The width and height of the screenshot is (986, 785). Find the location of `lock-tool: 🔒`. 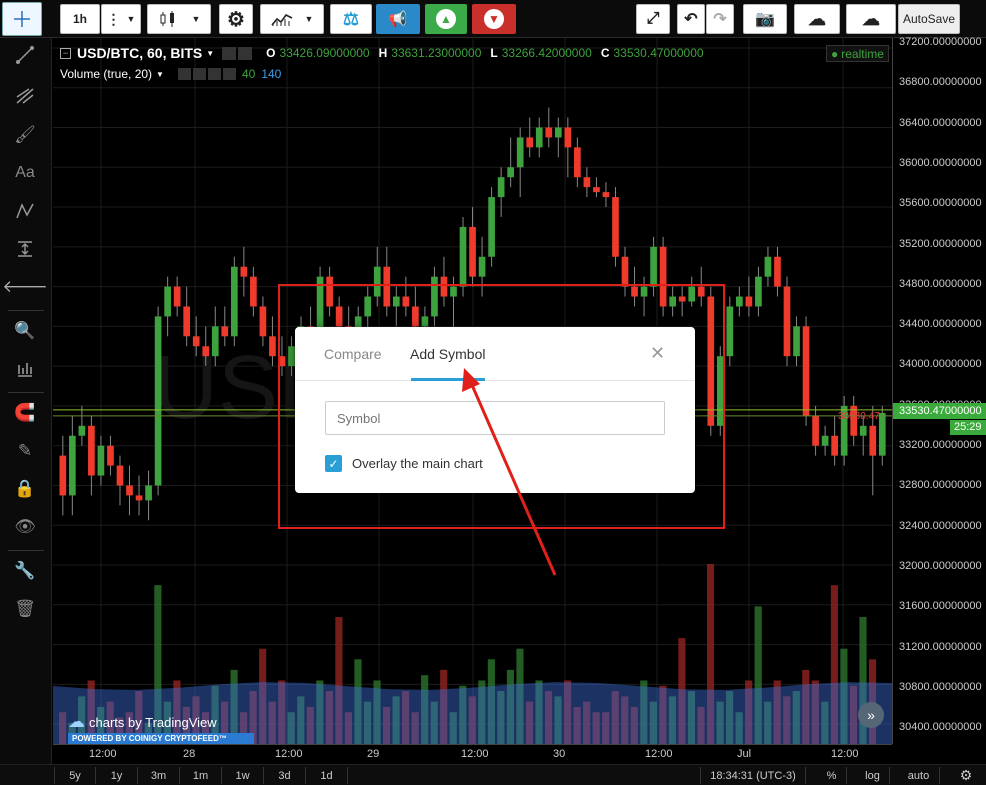

lock-tool: 🔒 is located at coordinates (25, 489).